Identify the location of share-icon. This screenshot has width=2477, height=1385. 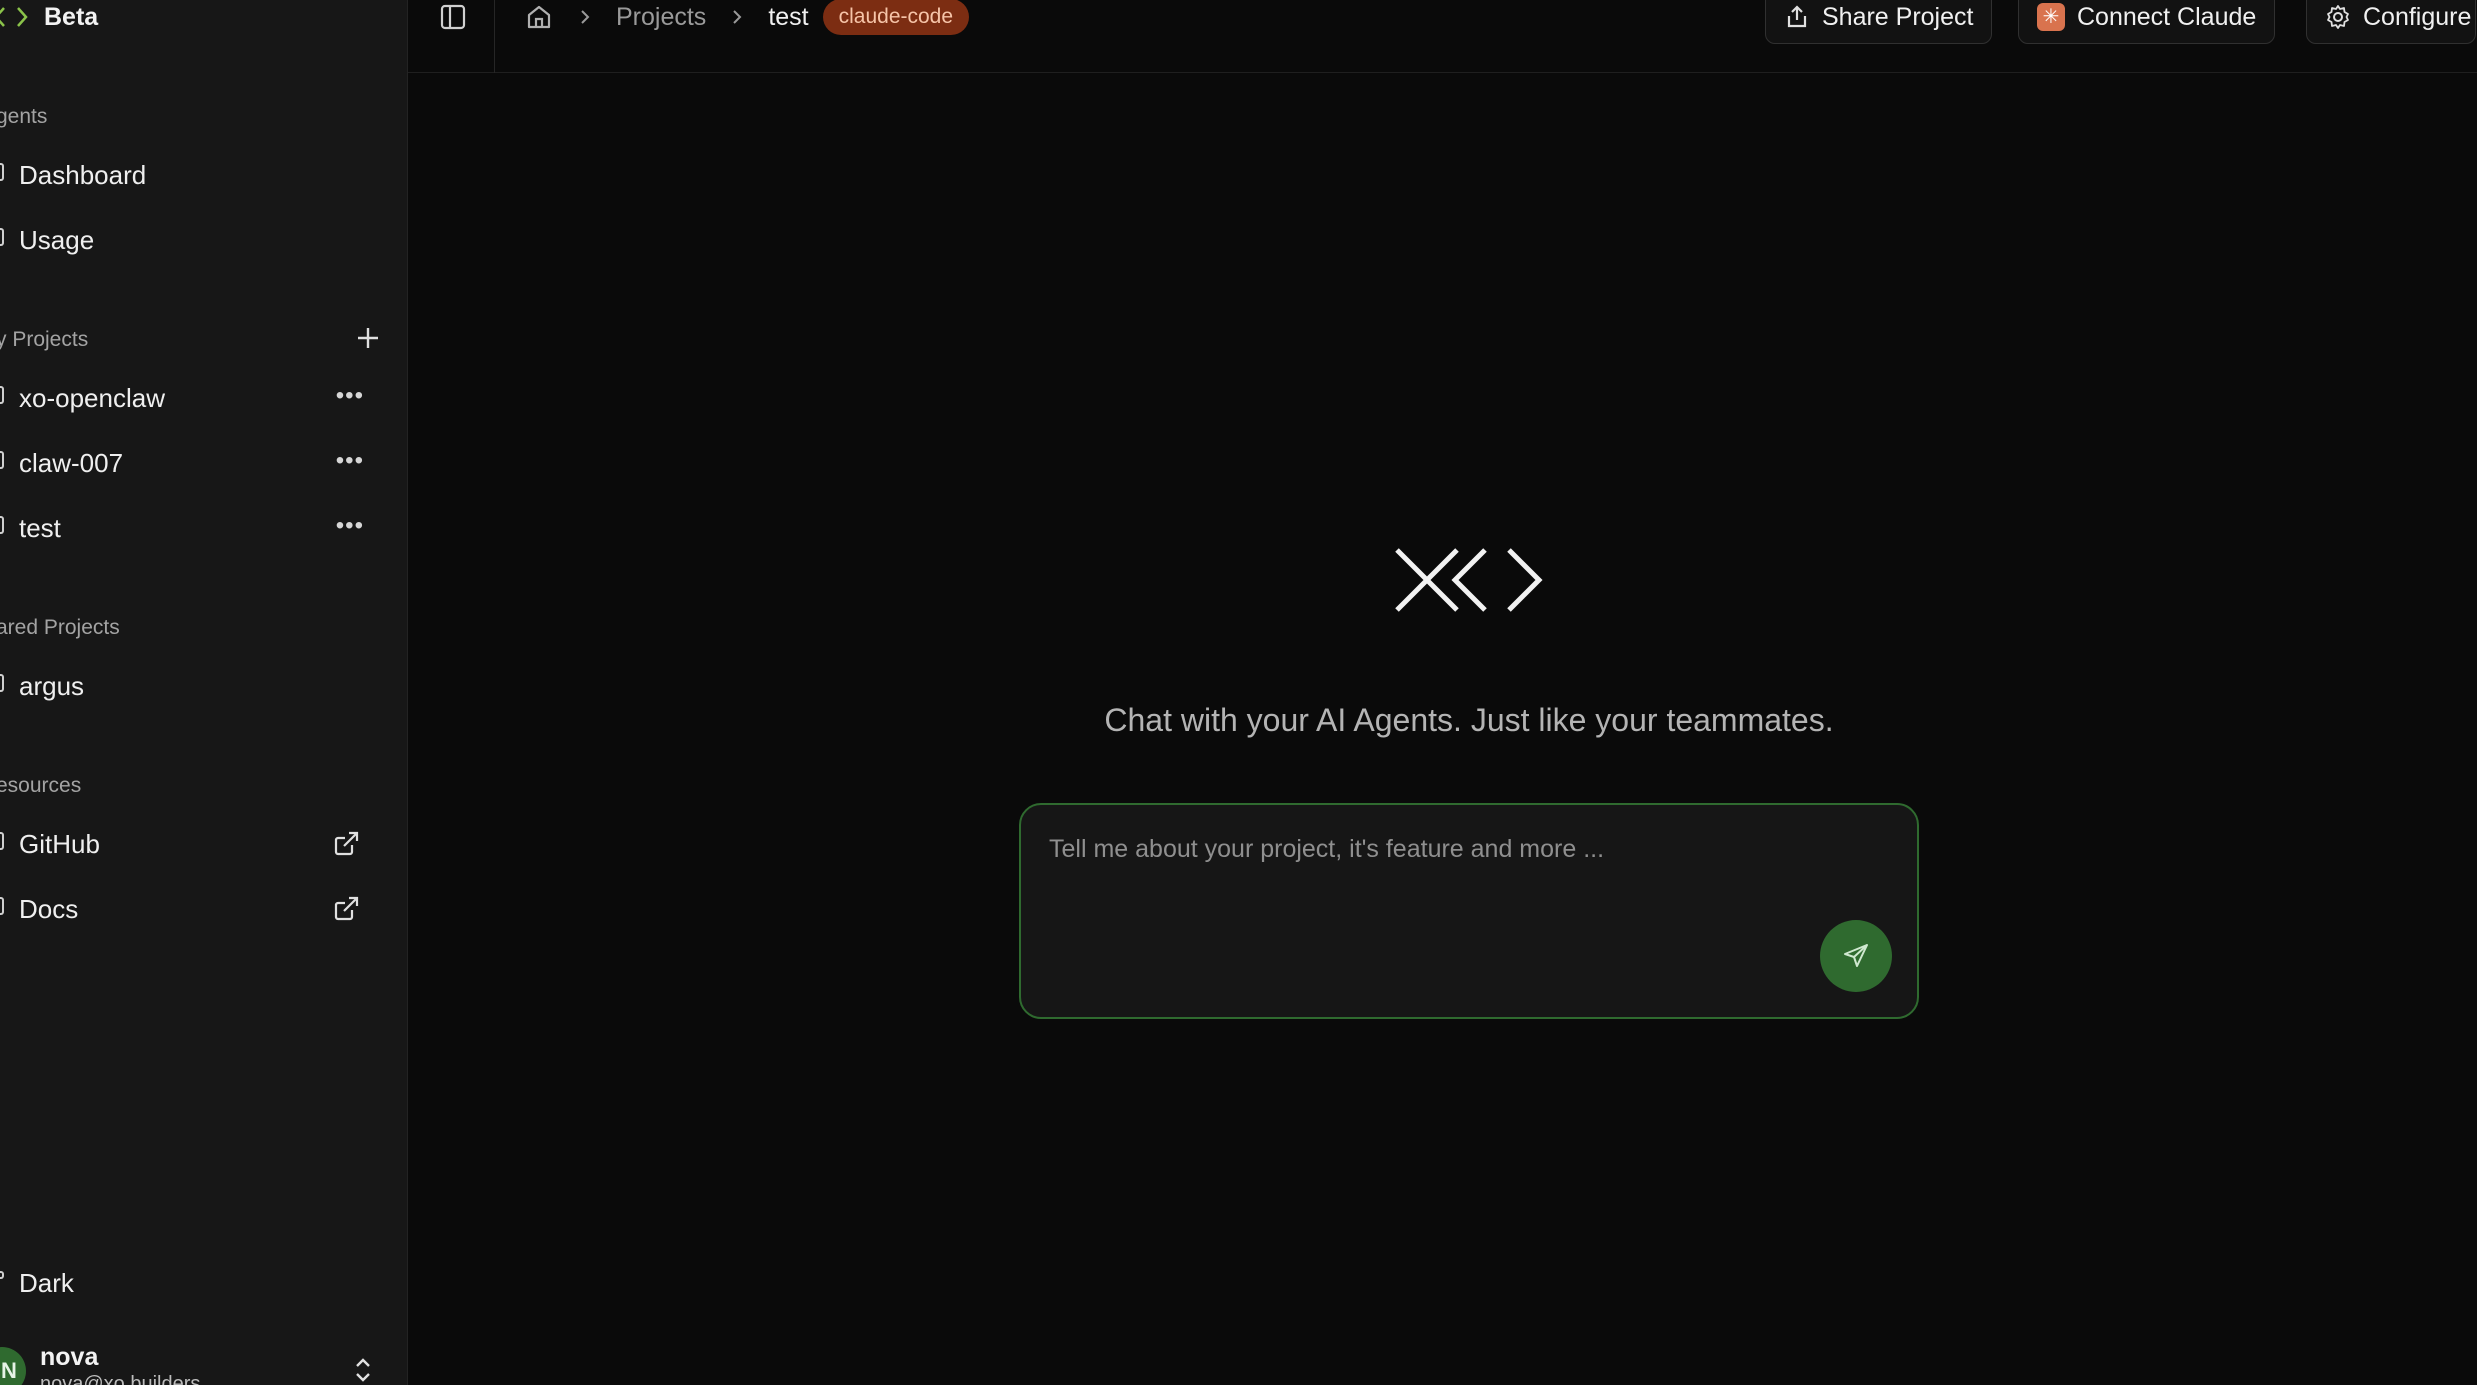
(1797, 16).